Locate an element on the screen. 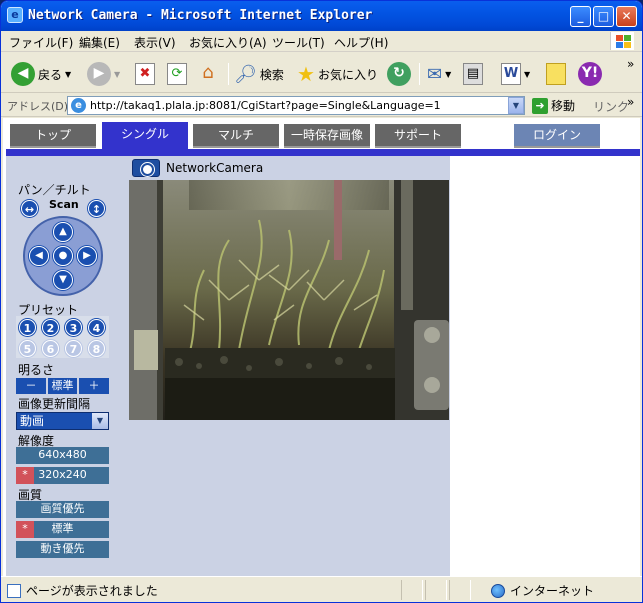 The height and width of the screenshot is (603, 643). nav-tabs: トップ シングル マルチ 一時保存画像 サポート ログイン is located at coordinates (321, 138).